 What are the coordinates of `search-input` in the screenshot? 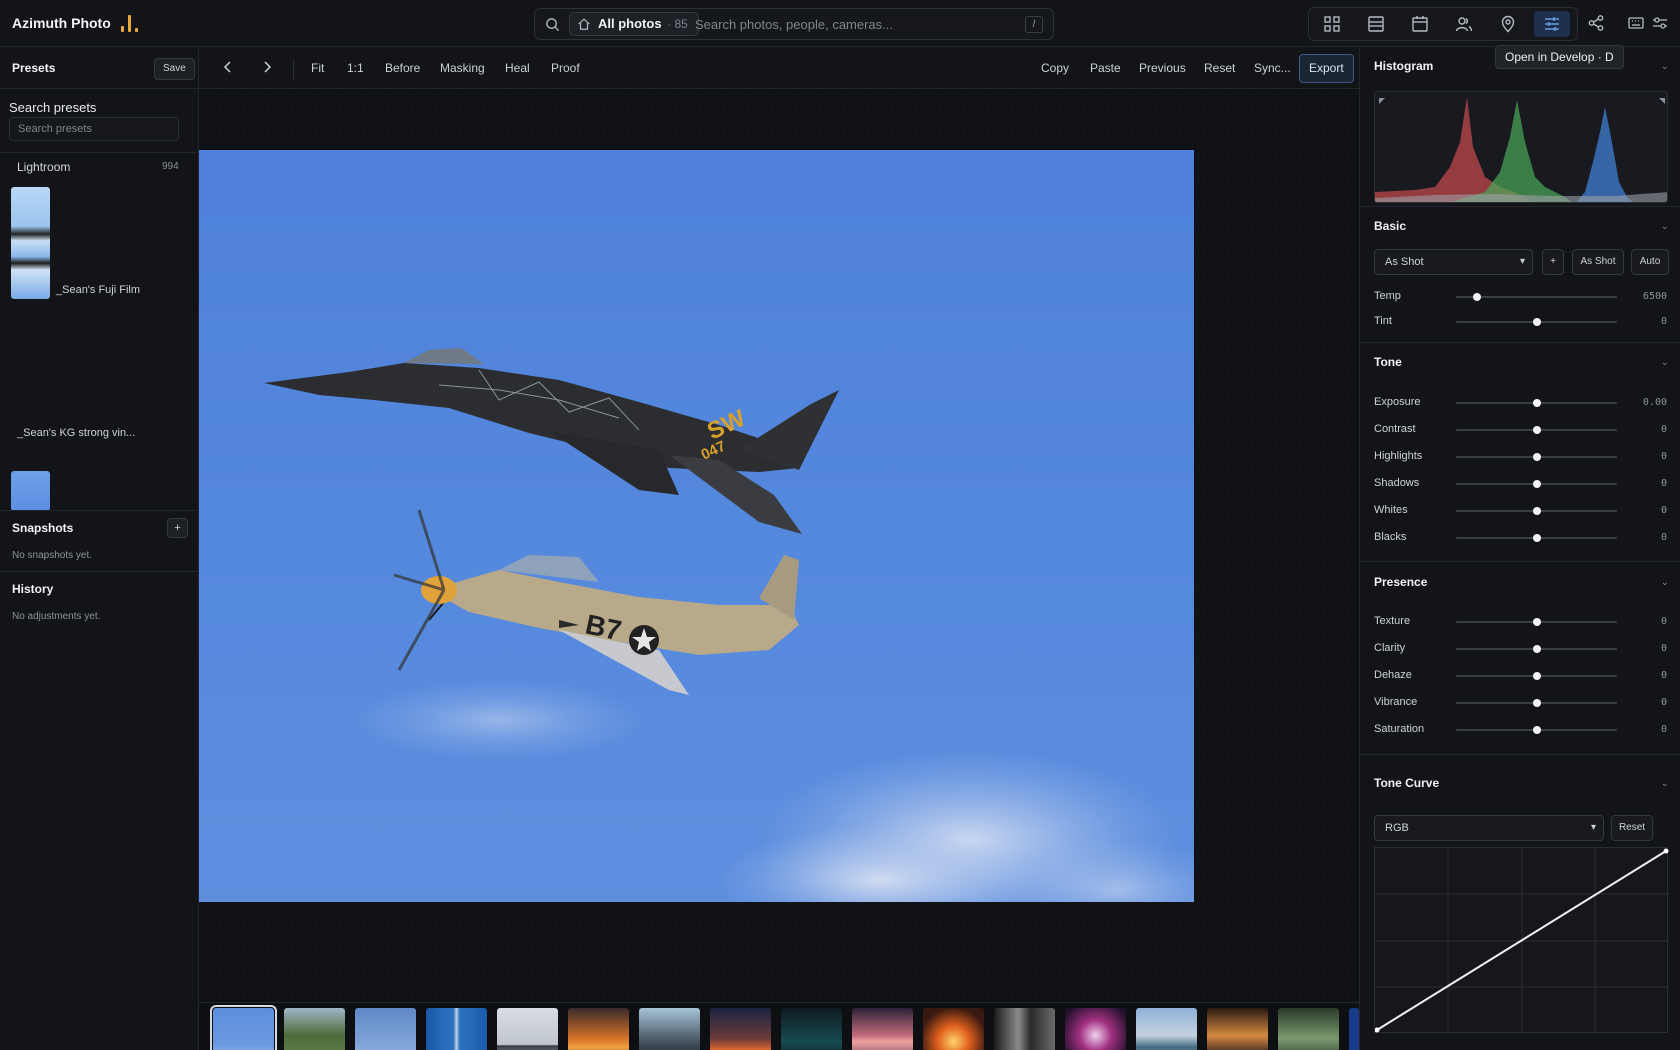 It's located at (855, 24).